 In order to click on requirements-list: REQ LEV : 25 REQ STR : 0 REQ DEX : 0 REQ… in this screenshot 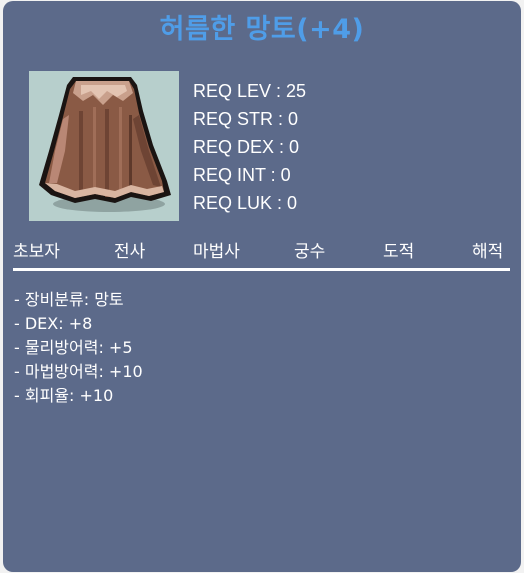, I will do `click(249, 147)`.